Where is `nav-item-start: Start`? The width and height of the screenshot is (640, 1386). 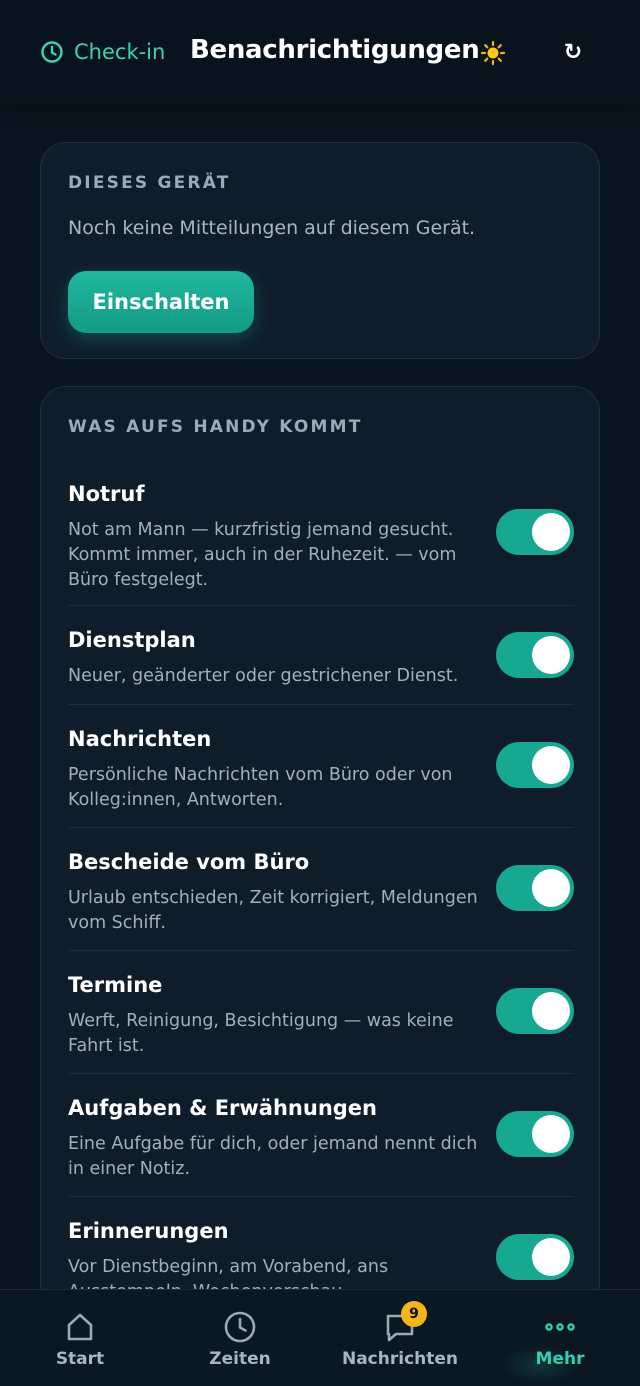
nav-item-start: Start is located at coordinates (80, 1338).